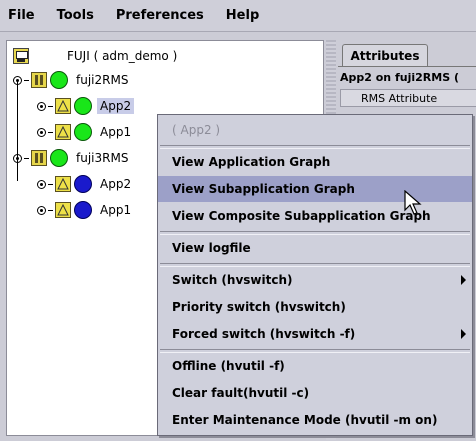  I want to click on menu-item-priority-switch: Priority switch (hvswitch), so click(315, 307).